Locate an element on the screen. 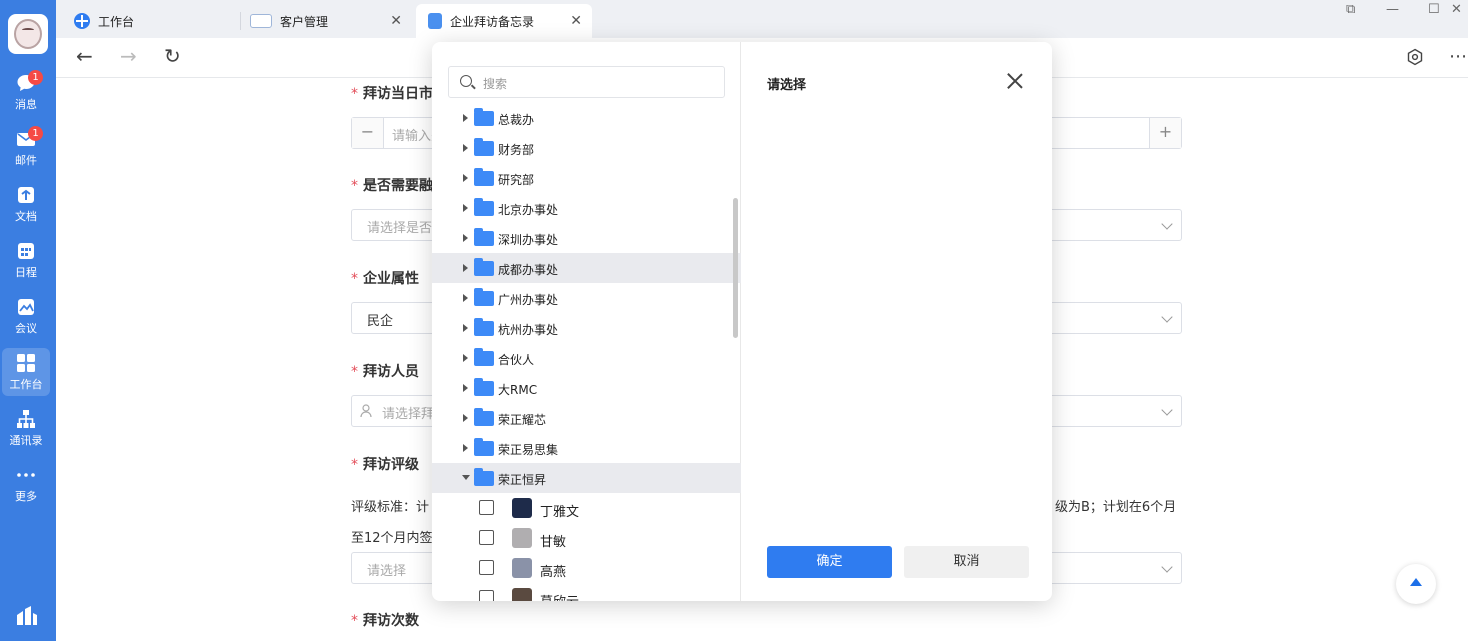 The width and height of the screenshot is (1468, 641). tab-visit-memo: 企业拜访备忘录 ✕ is located at coordinates (504, 21).